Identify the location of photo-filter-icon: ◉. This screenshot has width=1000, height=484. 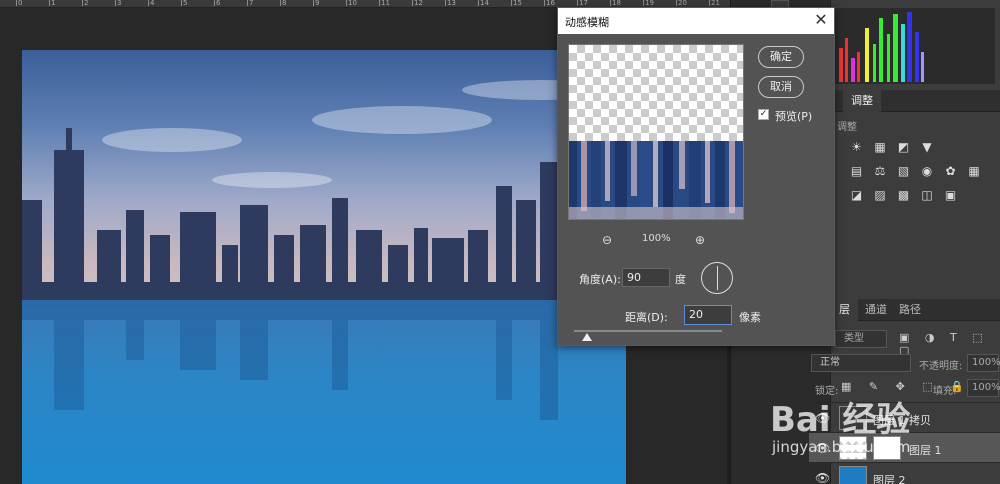
(927, 171).